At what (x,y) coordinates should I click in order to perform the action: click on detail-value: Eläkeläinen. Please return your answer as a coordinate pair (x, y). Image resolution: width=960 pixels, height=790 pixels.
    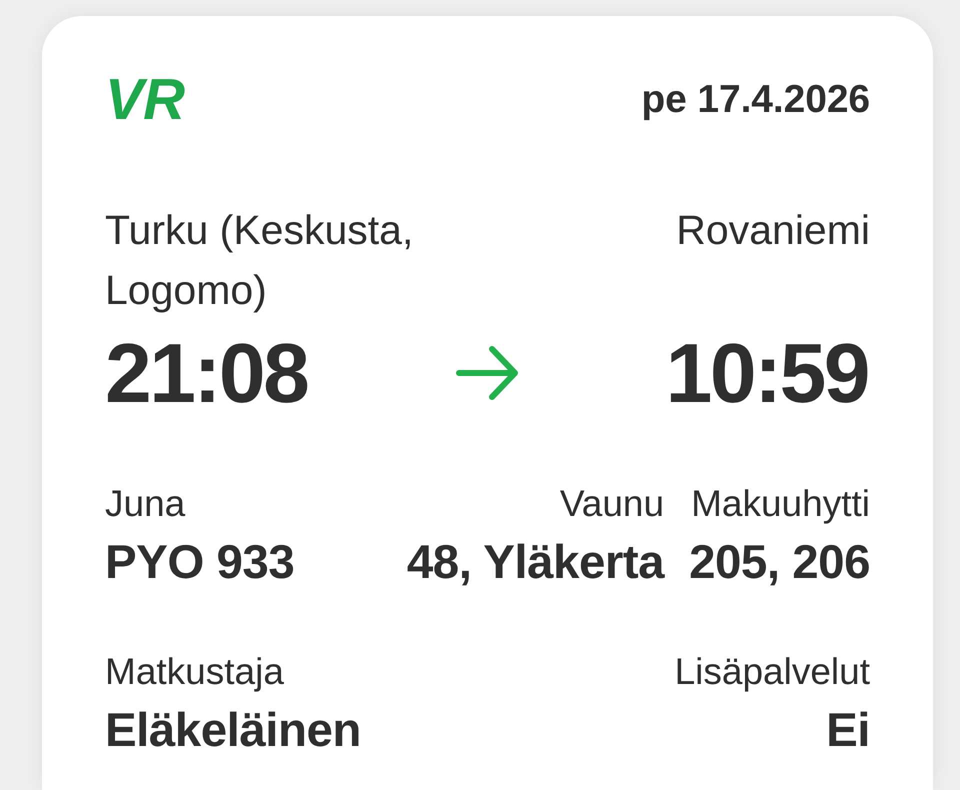
    Looking at the image, I should click on (233, 731).